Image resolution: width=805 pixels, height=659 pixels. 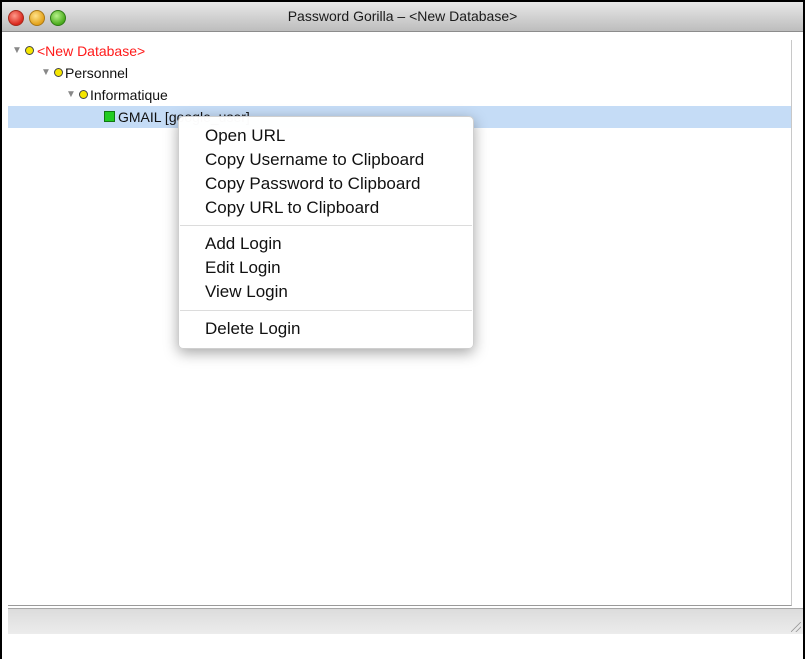 I want to click on menu-item-delete-login: Delete Login, so click(x=252, y=329).